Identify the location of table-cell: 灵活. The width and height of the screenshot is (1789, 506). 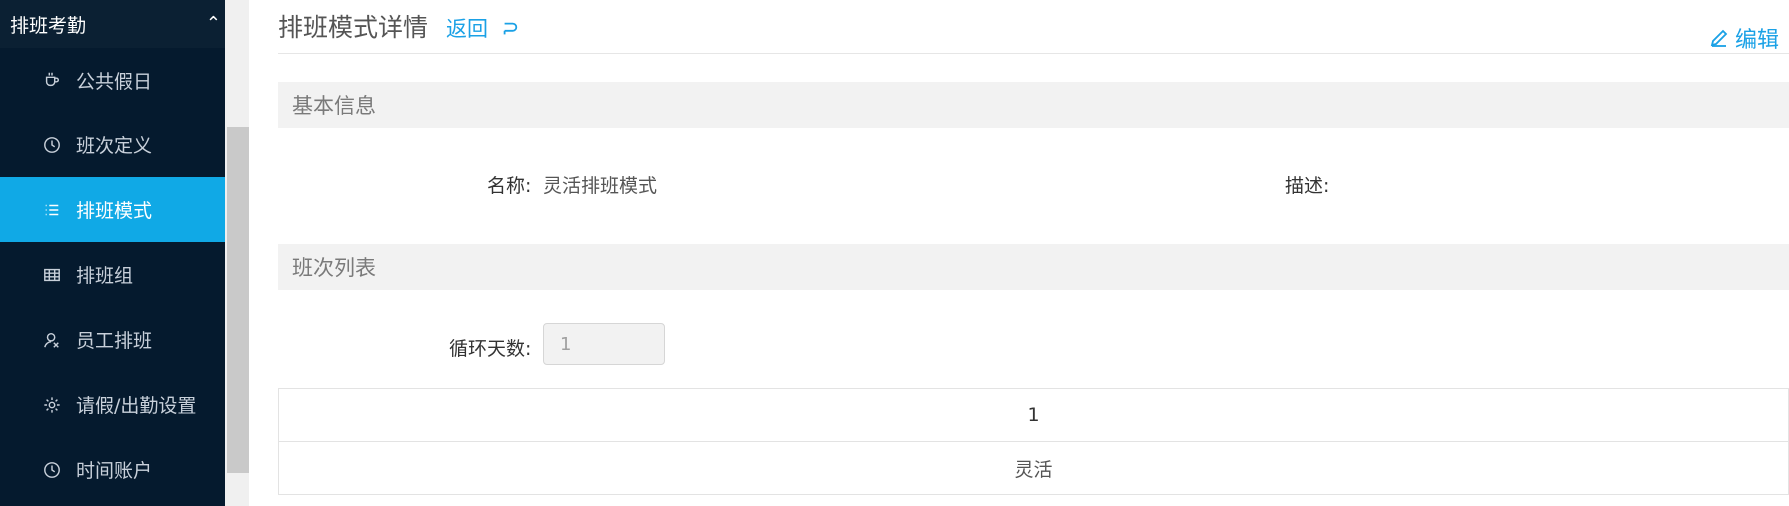
(1033, 468).